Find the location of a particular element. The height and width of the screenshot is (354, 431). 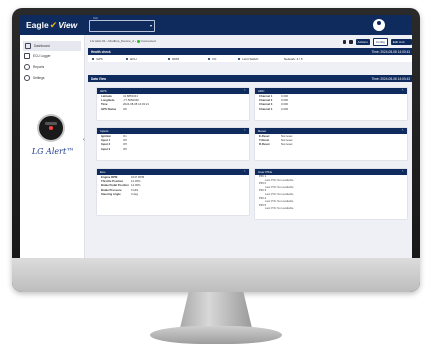

monitor-stand is located at coordinates (216, 310).